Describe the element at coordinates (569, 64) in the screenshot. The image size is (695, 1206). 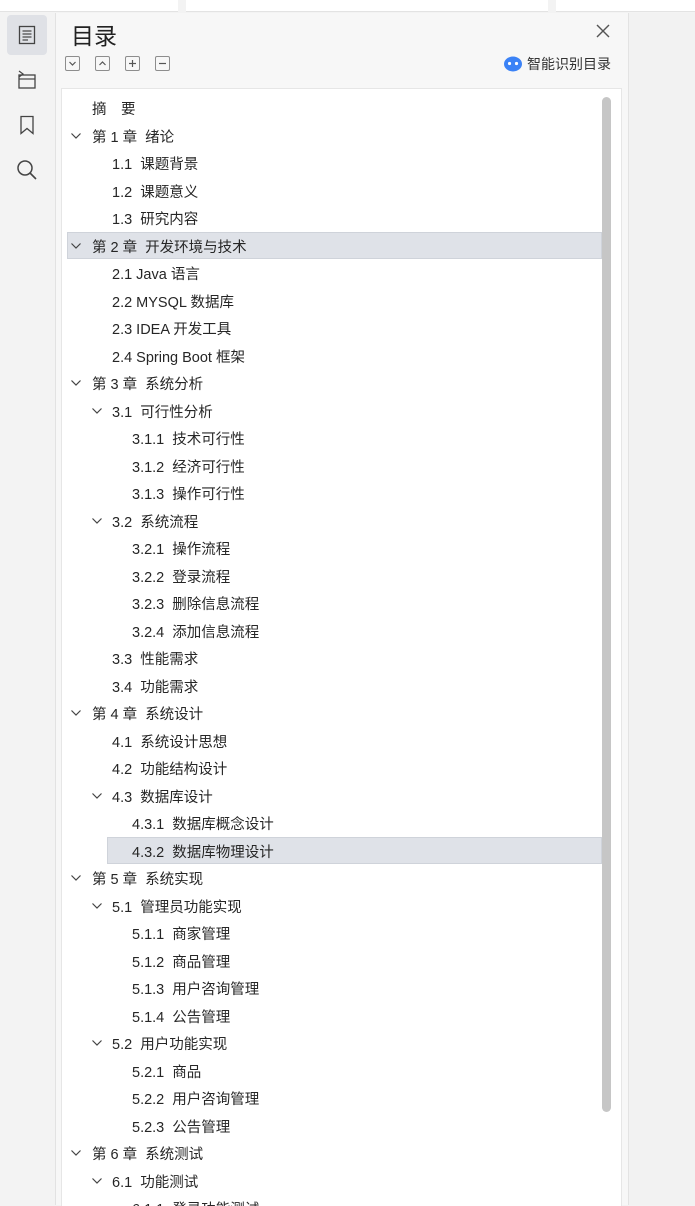
I see `smart-toc-label: 智能识别目录` at that location.